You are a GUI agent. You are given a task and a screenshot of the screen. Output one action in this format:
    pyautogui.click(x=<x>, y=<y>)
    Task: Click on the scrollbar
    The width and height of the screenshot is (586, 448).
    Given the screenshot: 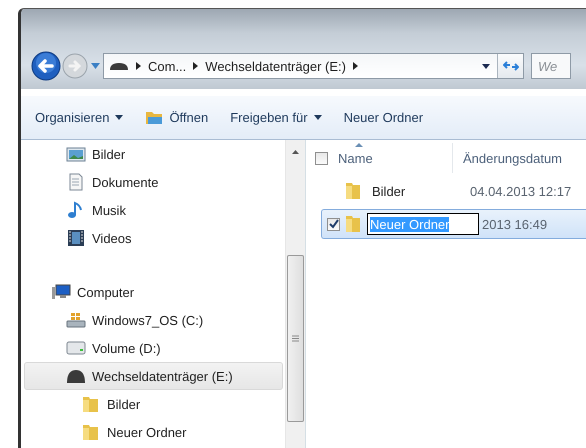 What is the action you would take?
    pyautogui.click(x=295, y=294)
    